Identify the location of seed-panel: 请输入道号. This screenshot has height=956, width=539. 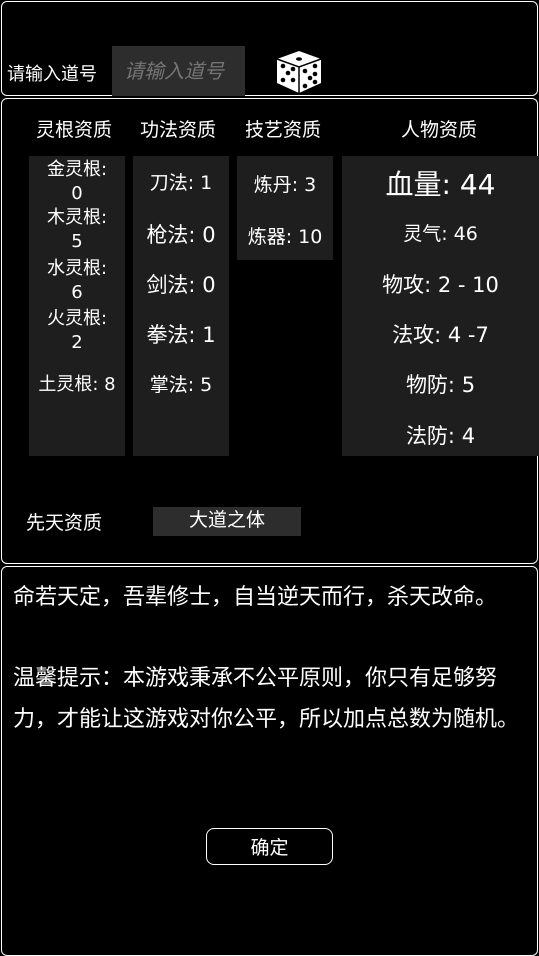
(269, 48).